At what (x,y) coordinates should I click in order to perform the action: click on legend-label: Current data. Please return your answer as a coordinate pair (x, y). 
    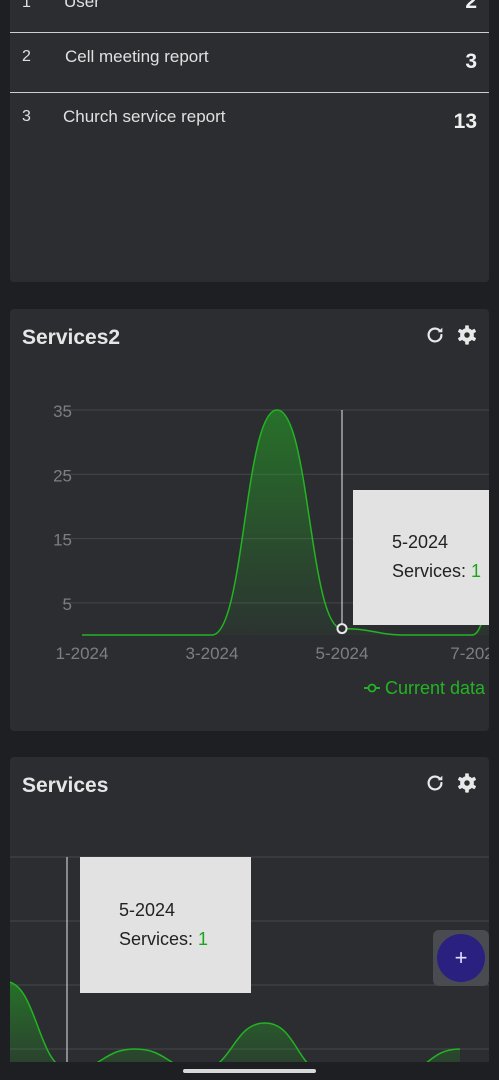
    Looking at the image, I should click on (435, 688).